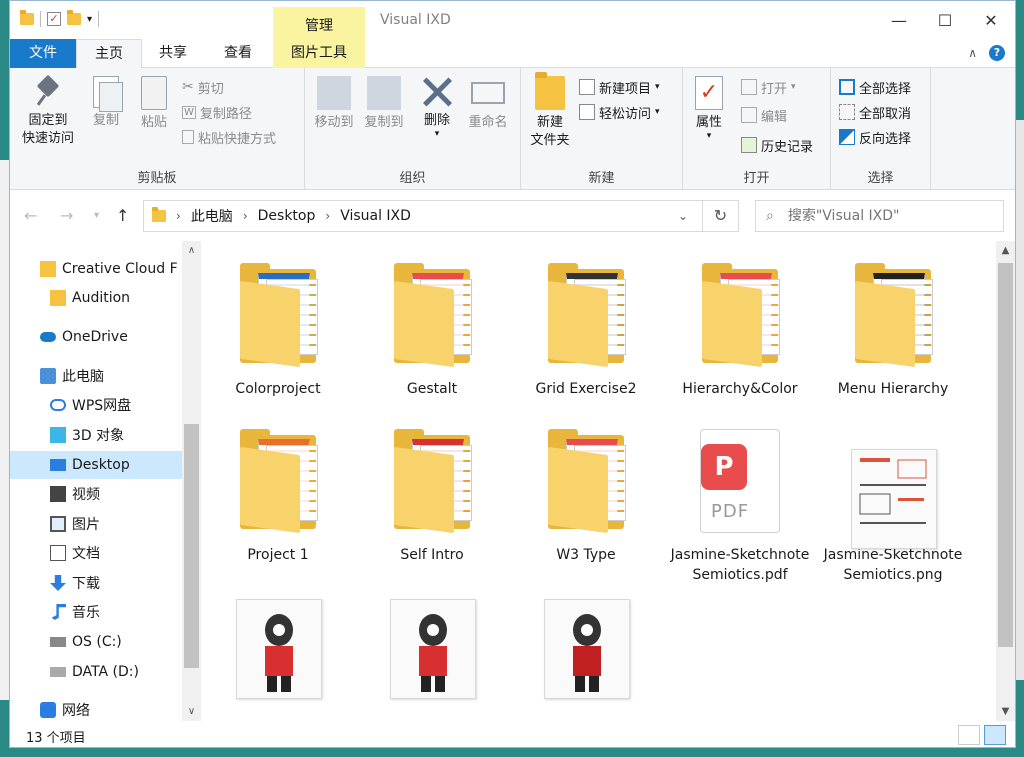  Describe the element at coordinates (893, 507) in the screenshot. I see `file-item: Jasmine-Sketchnote Semiotics.png` at that location.